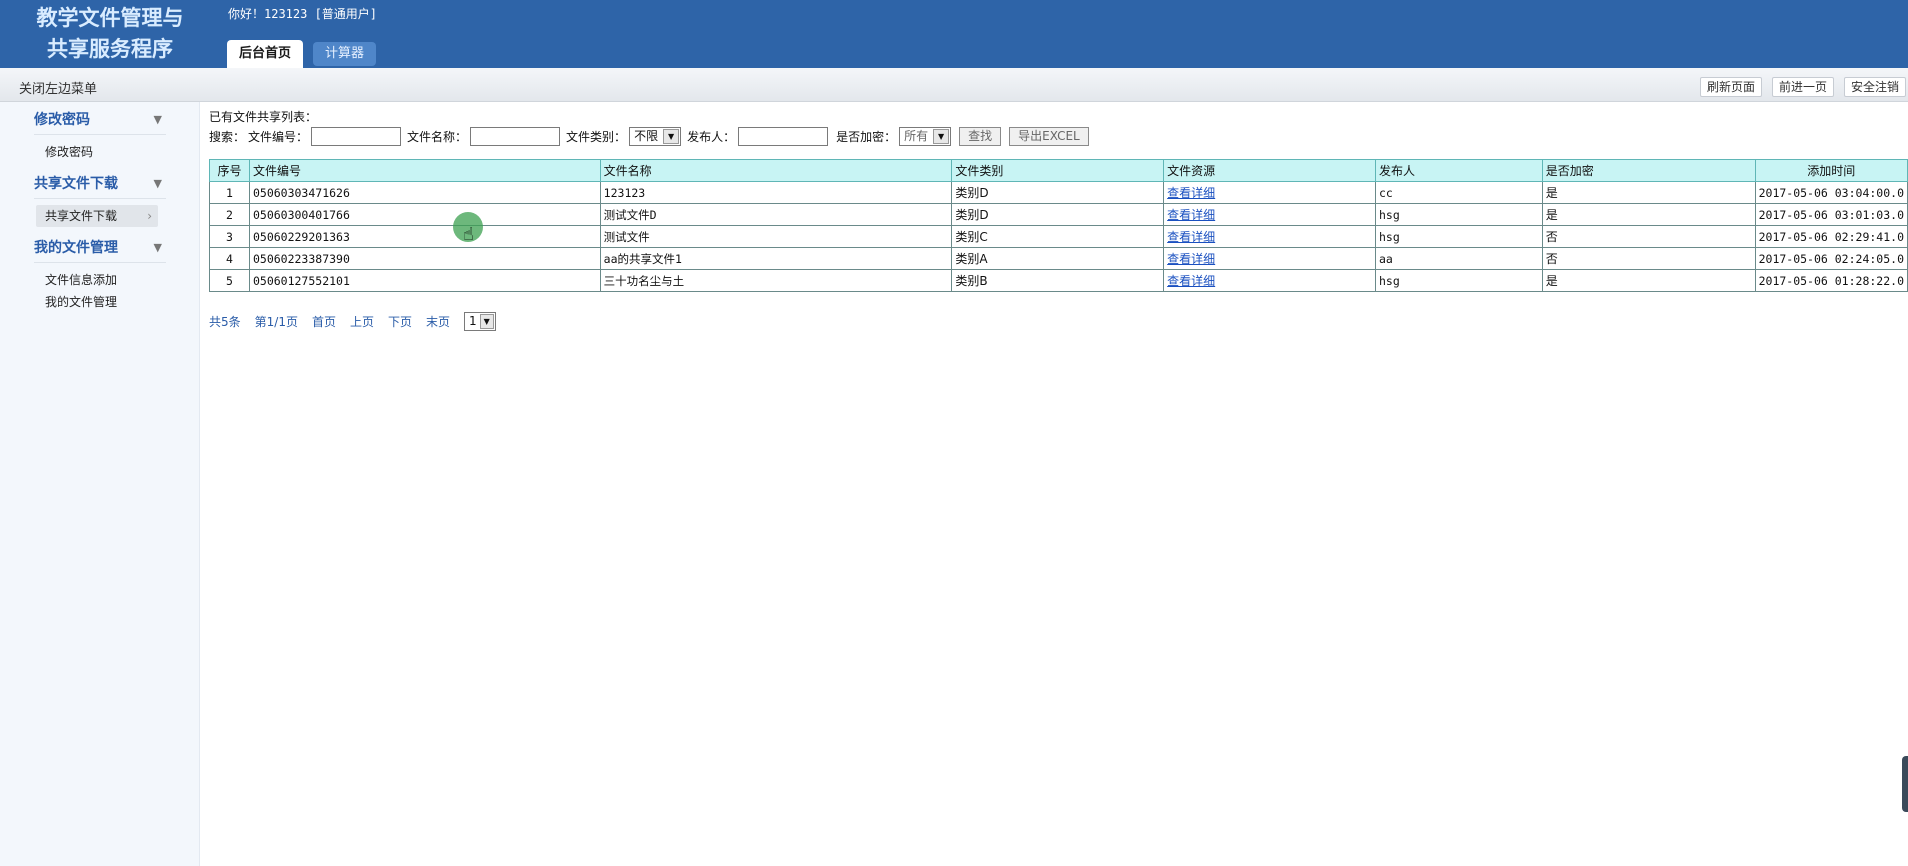 The image size is (1908, 866). What do you see at coordinates (424, 192) in the screenshot?
I see `cell-file-code: 05060303471626` at bounding box center [424, 192].